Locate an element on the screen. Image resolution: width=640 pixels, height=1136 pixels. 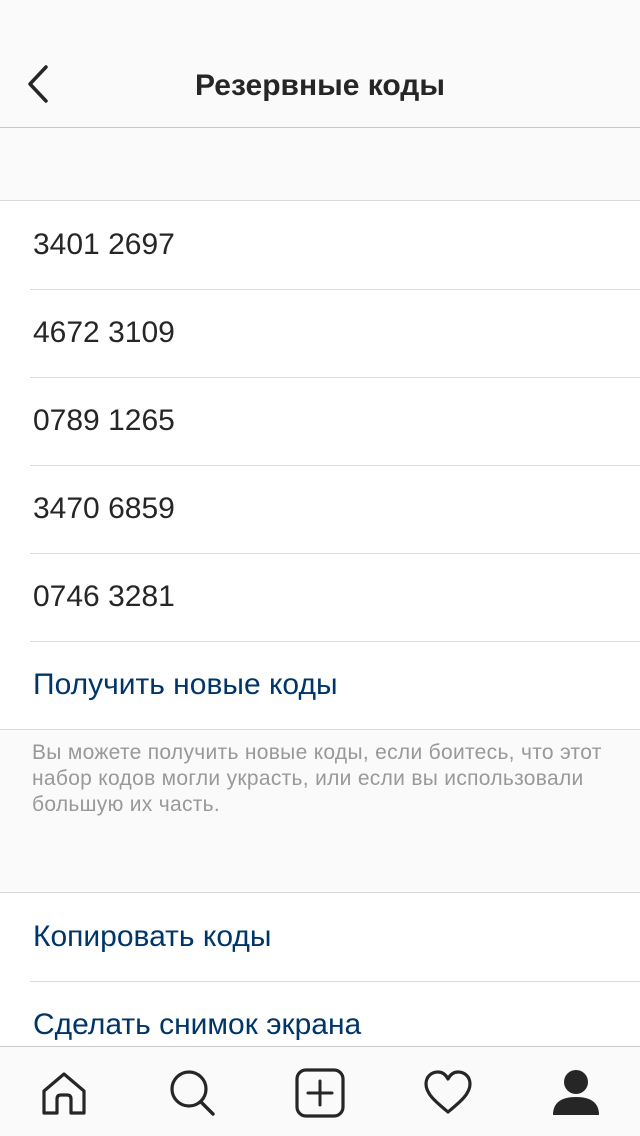
page-title: Резервные коды is located at coordinates (320, 85).